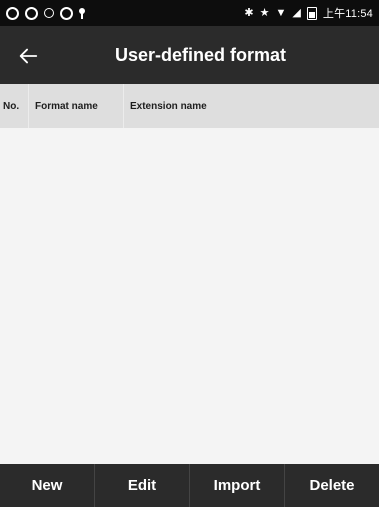 The width and height of the screenshot is (379, 507). What do you see at coordinates (189, 13) in the screenshot?
I see `status-bar: ✱ ★ ▼ ◢ 上午11:54` at bounding box center [189, 13].